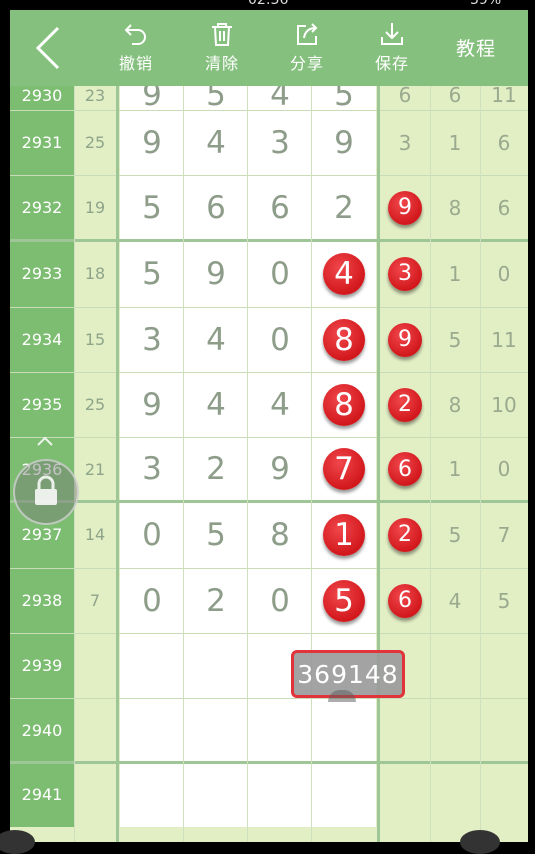  What do you see at coordinates (136, 50) in the screenshot?
I see `undo-button: 撤销` at bounding box center [136, 50].